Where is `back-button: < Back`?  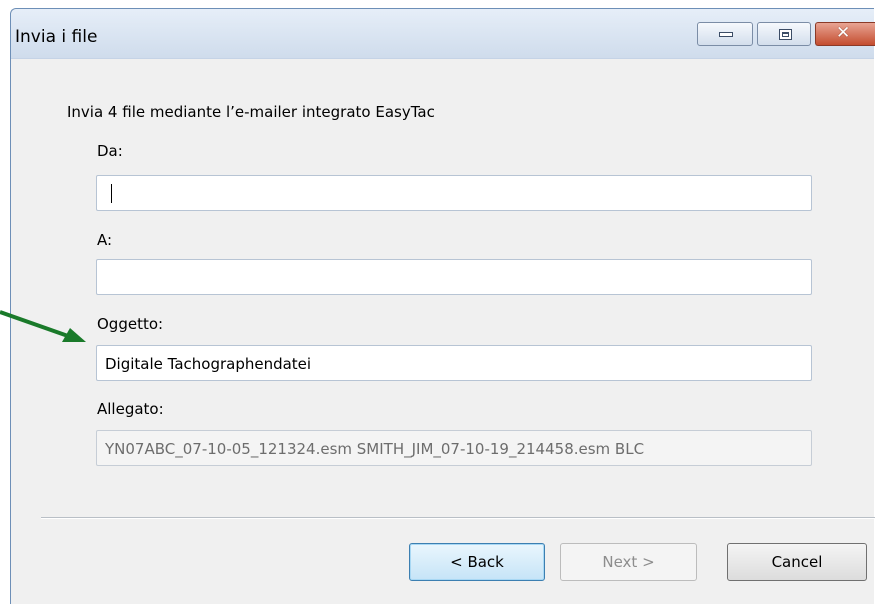
back-button: < Back is located at coordinates (477, 562).